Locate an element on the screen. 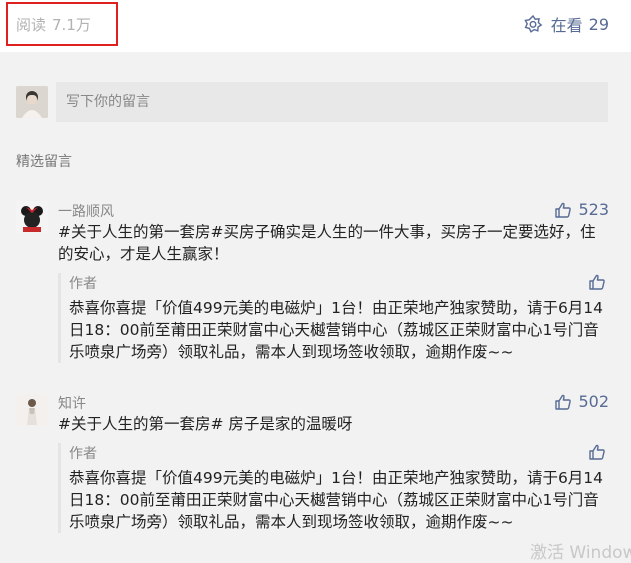 The width and height of the screenshot is (631, 563). like-button: 523 is located at coordinates (581, 209).